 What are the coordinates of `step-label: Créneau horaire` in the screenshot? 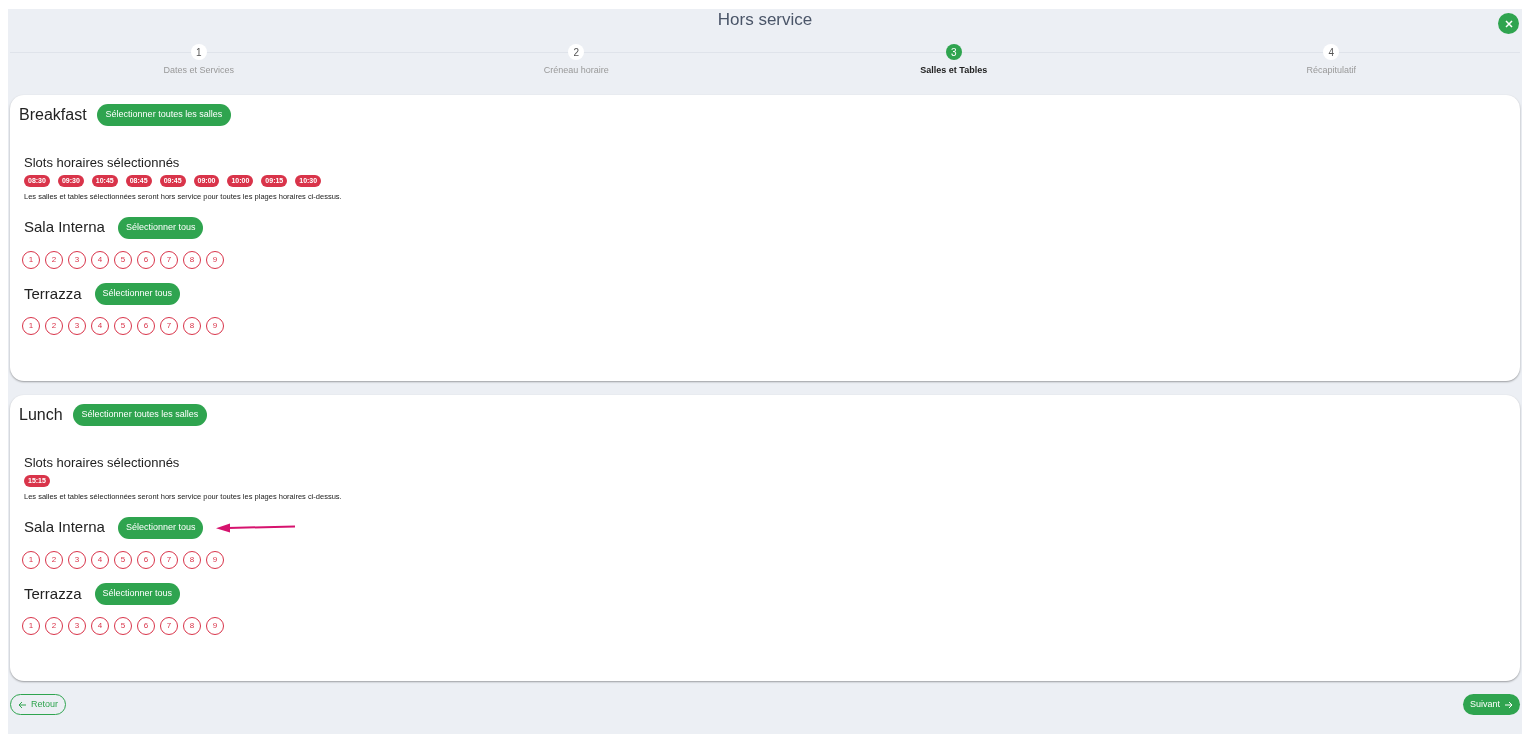 It's located at (576, 70).